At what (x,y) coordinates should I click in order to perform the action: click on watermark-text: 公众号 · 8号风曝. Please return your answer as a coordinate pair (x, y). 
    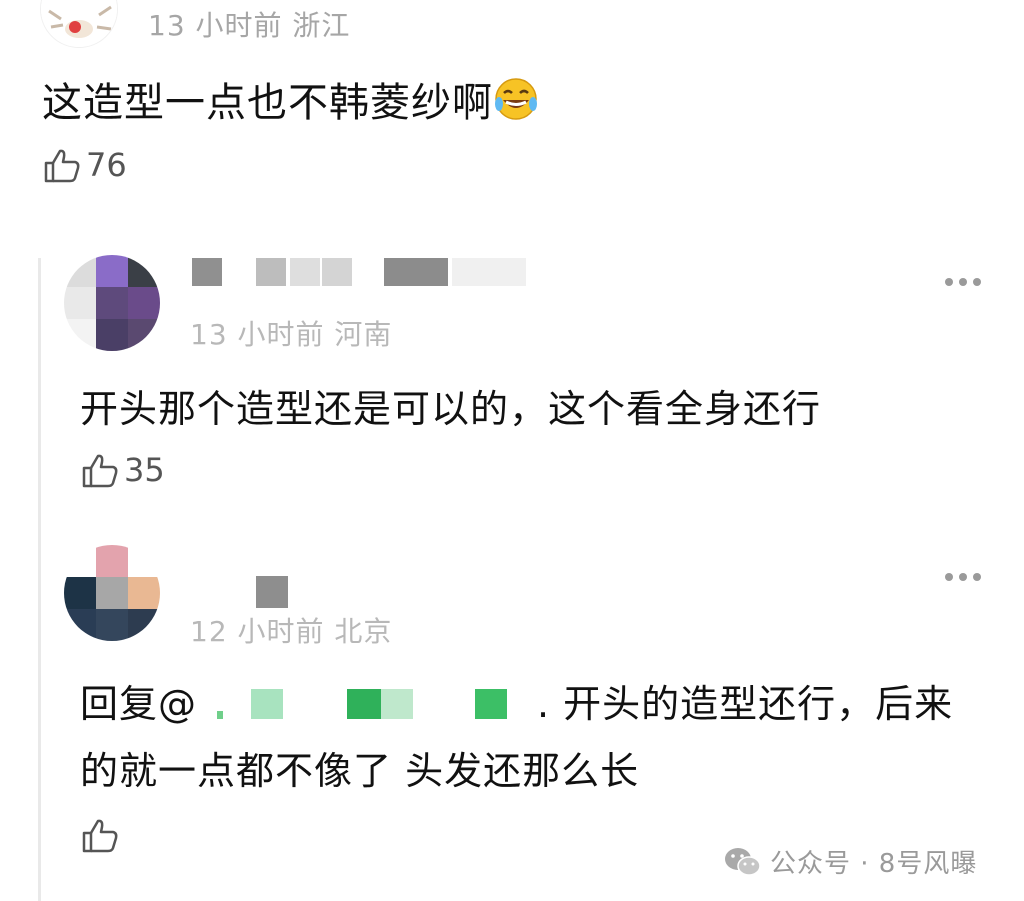
    Looking at the image, I should click on (874, 864).